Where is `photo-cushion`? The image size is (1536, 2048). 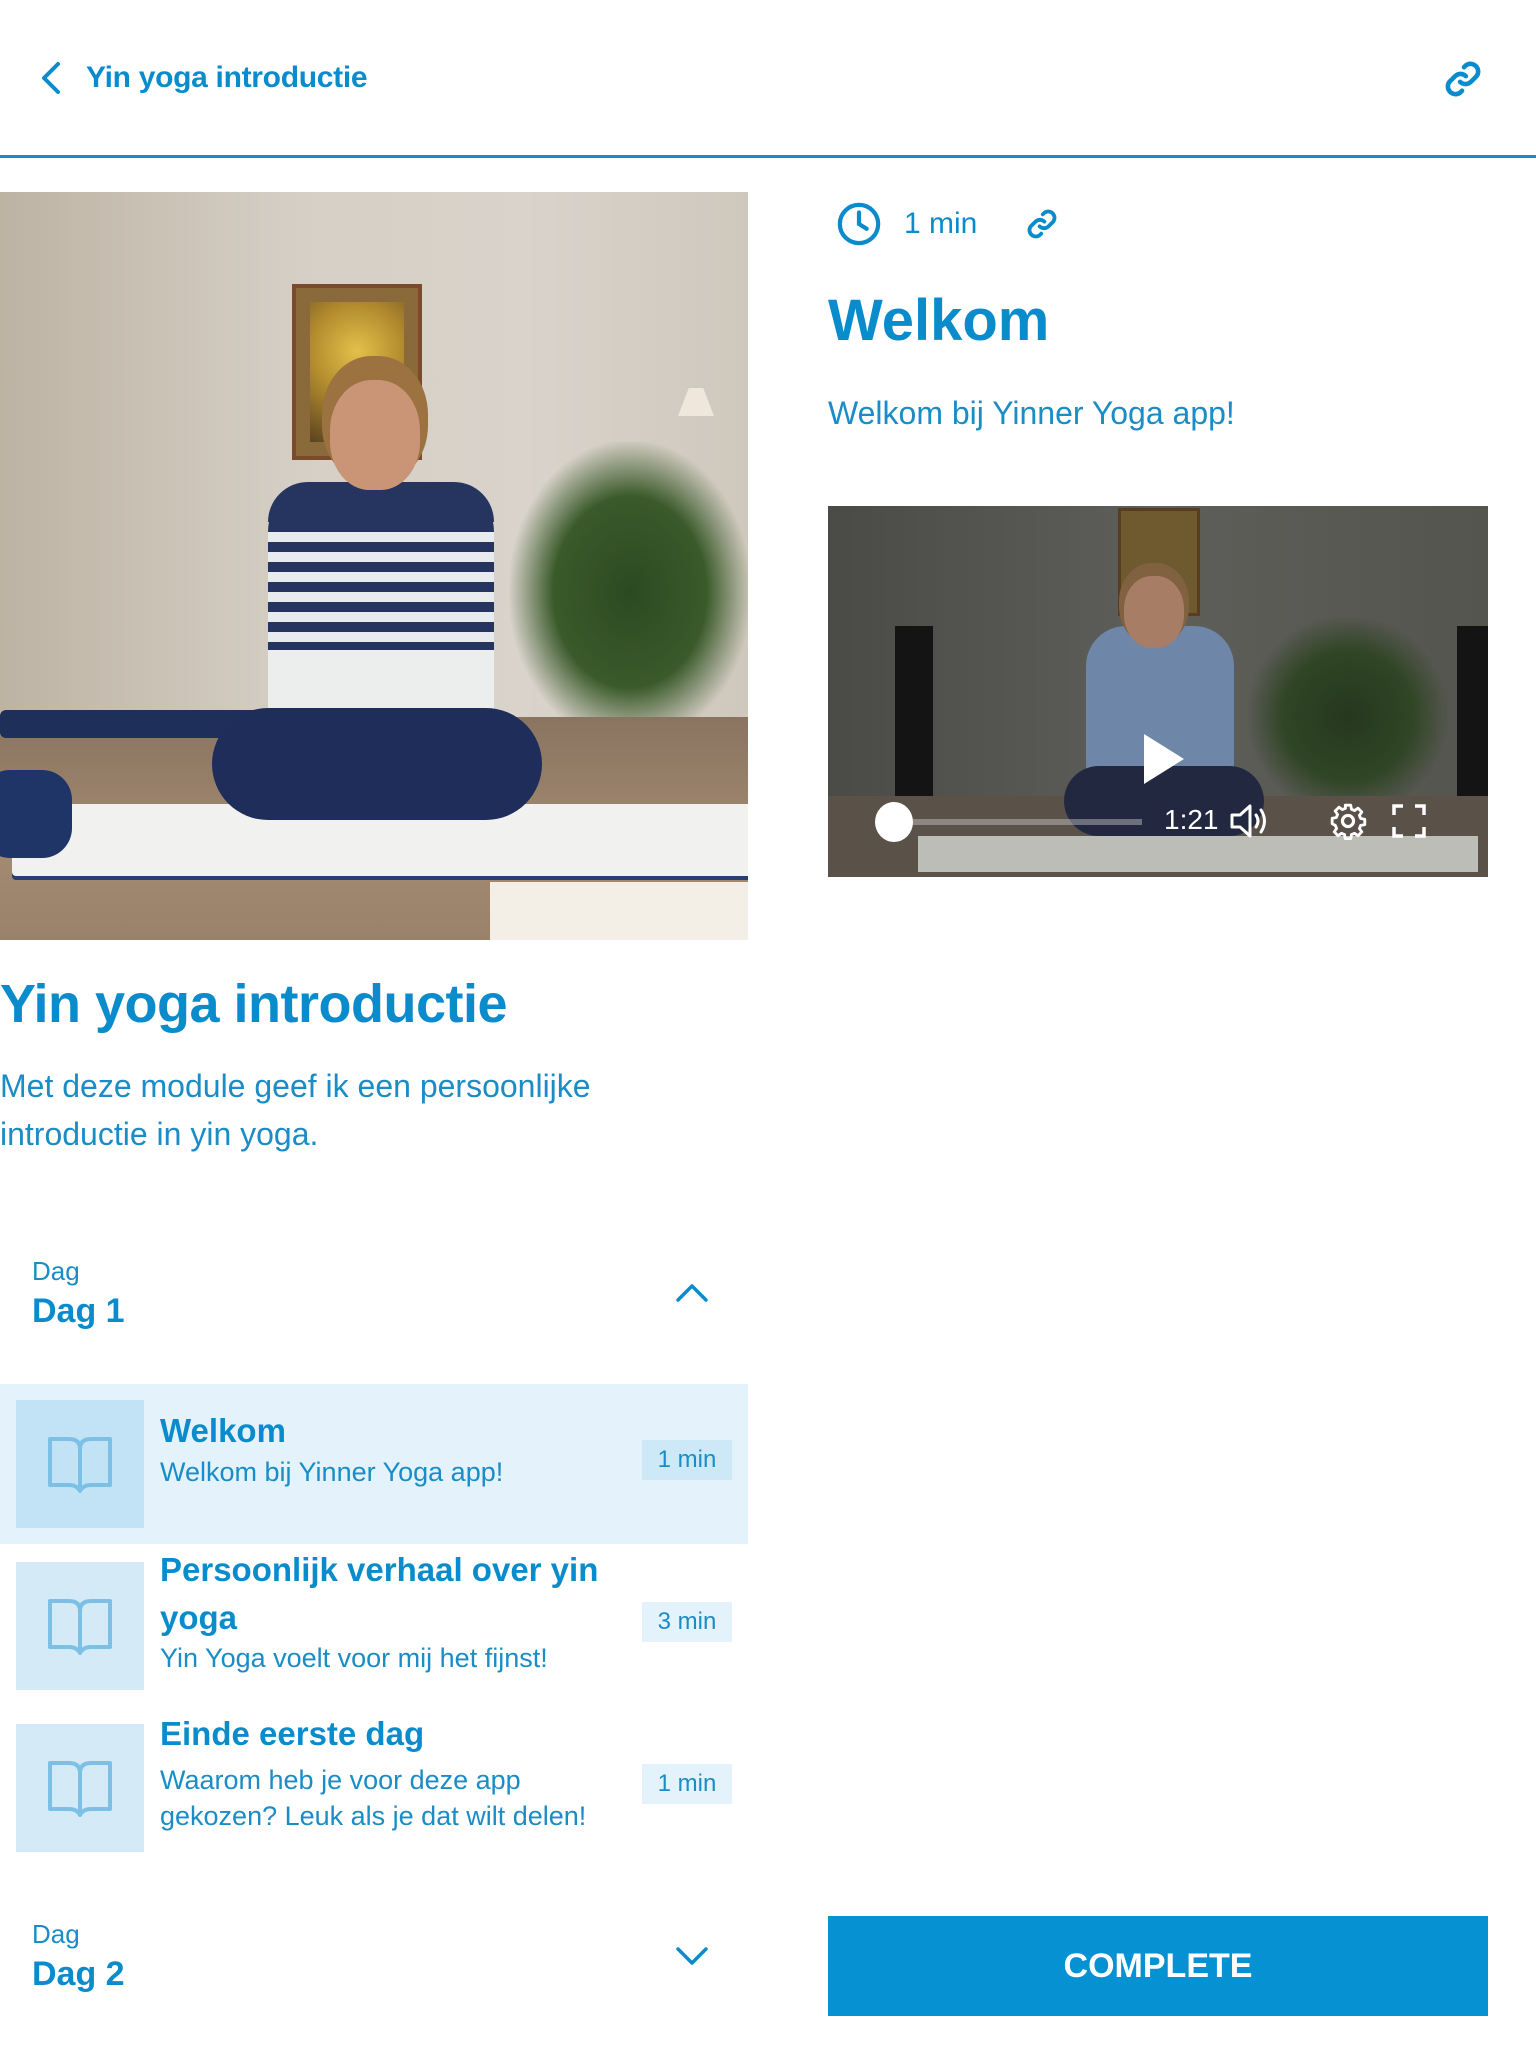
photo-cushion is located at coordinates (36, 814).